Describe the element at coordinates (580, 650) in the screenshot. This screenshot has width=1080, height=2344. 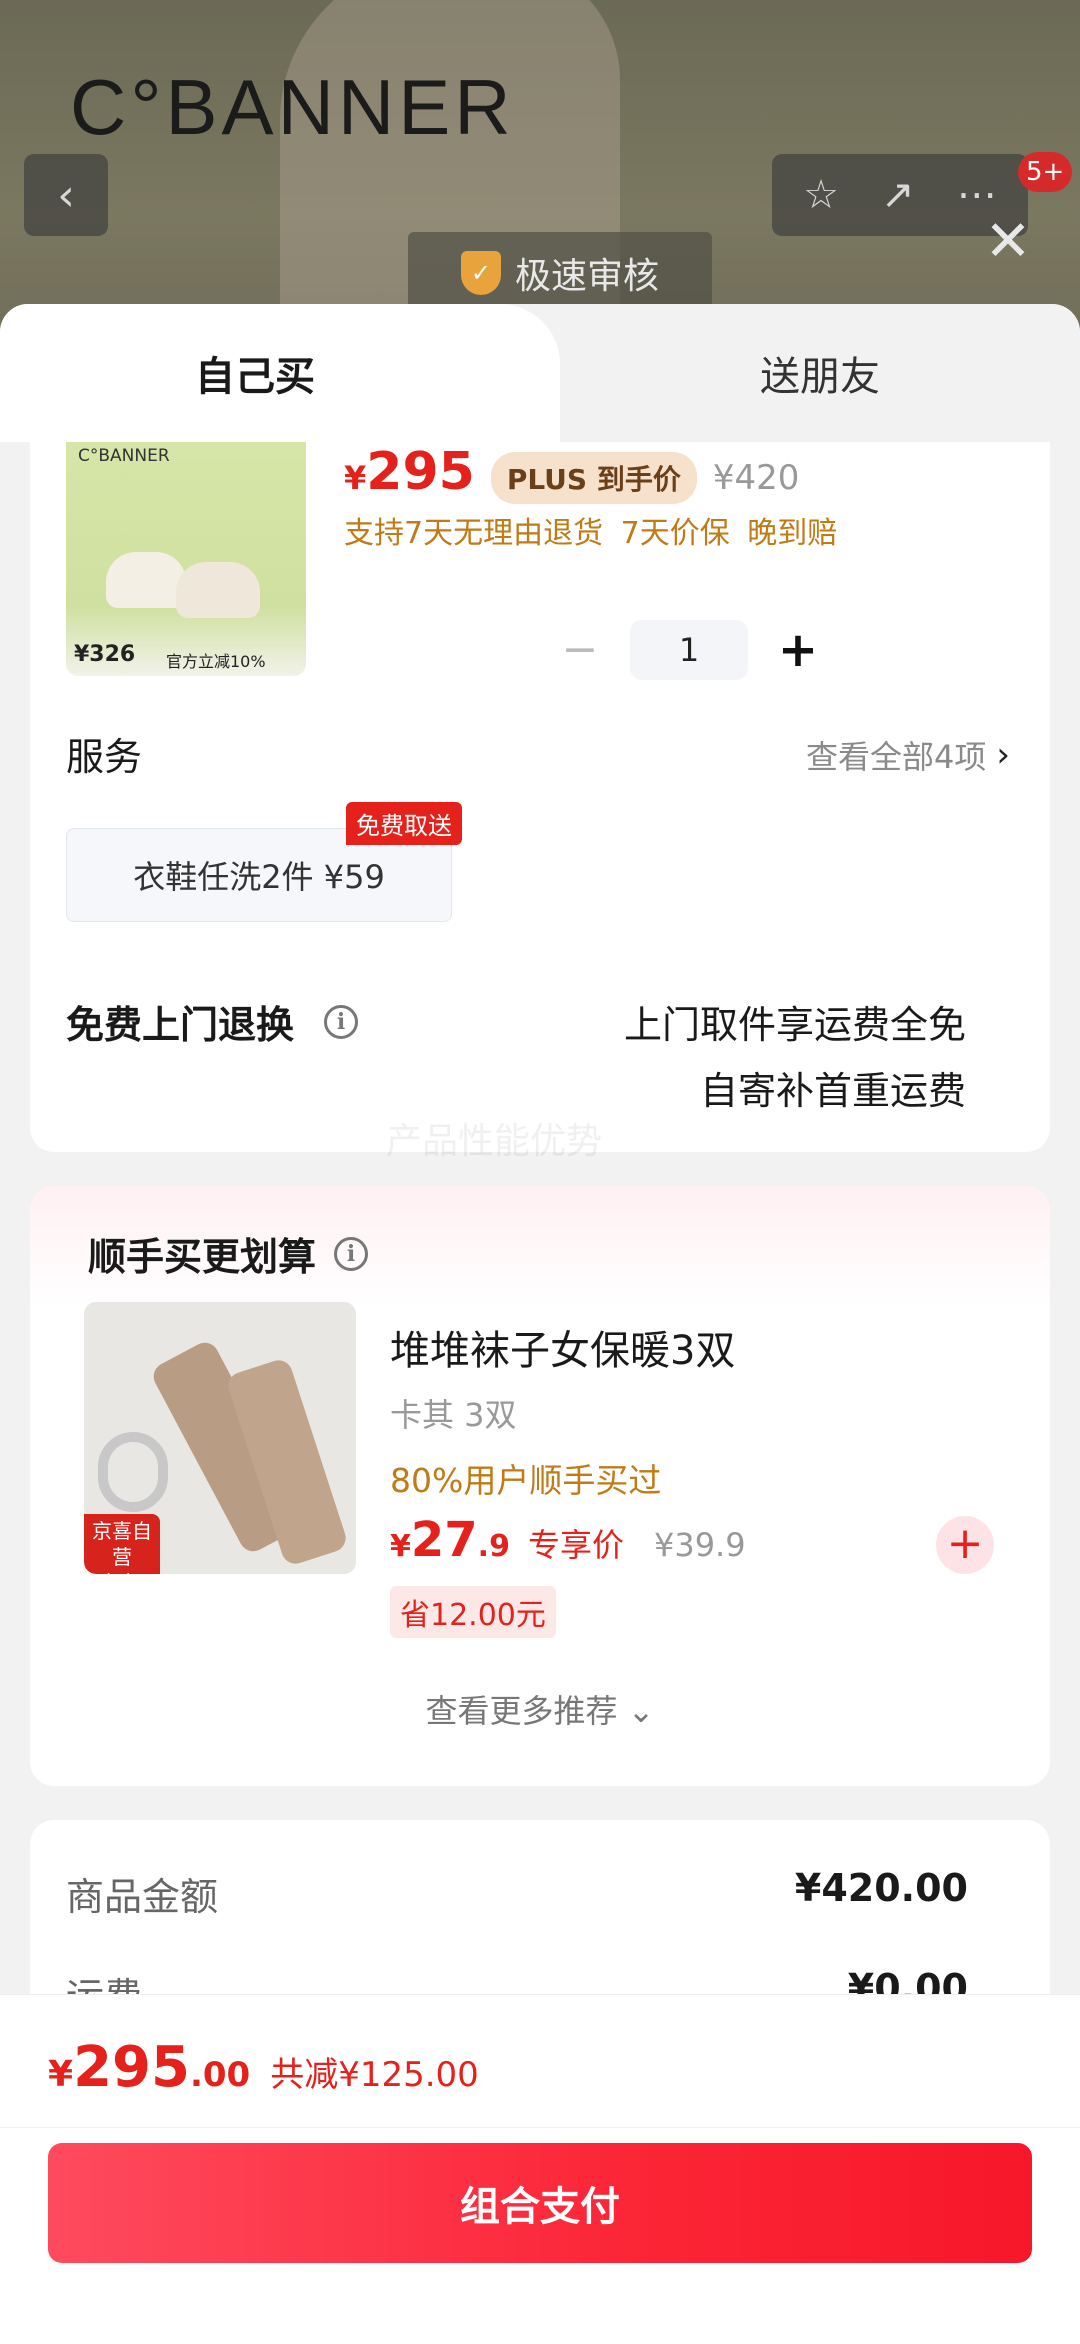
I see `decrease-button: −` at that location.